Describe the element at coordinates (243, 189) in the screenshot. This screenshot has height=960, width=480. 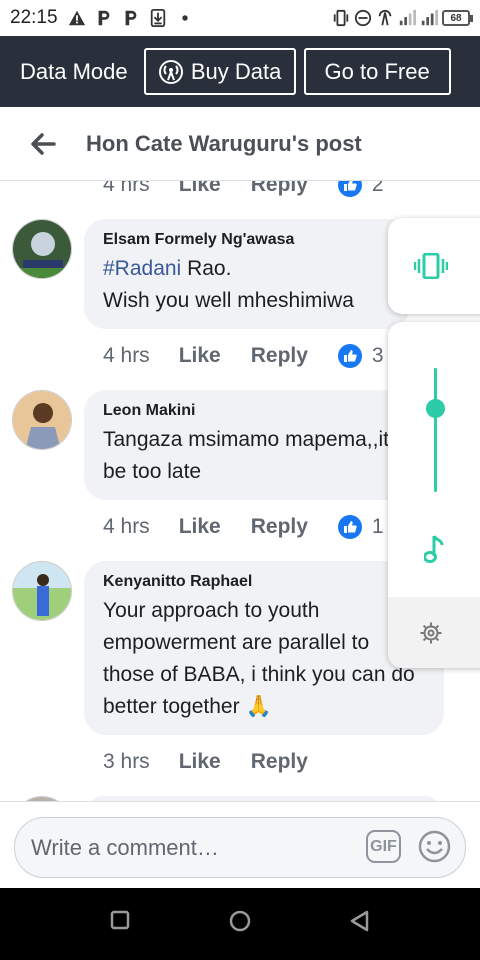
I see `comment-actions: 4 hrs Like Reply 2` at that location.